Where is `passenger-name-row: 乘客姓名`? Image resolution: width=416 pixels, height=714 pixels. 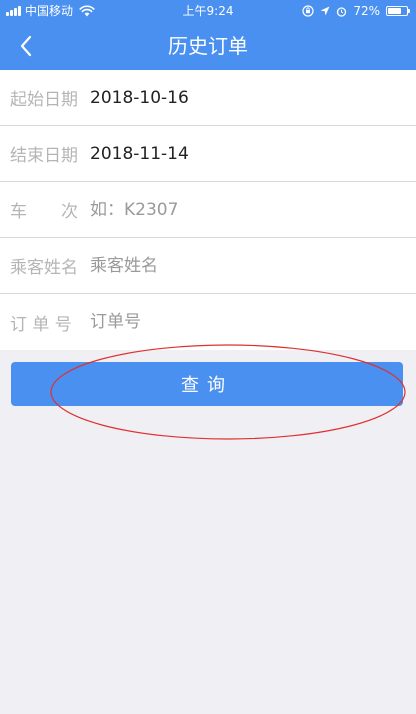
passenger-name-row: 乘客姓名 is located at coordinates (208, 266).